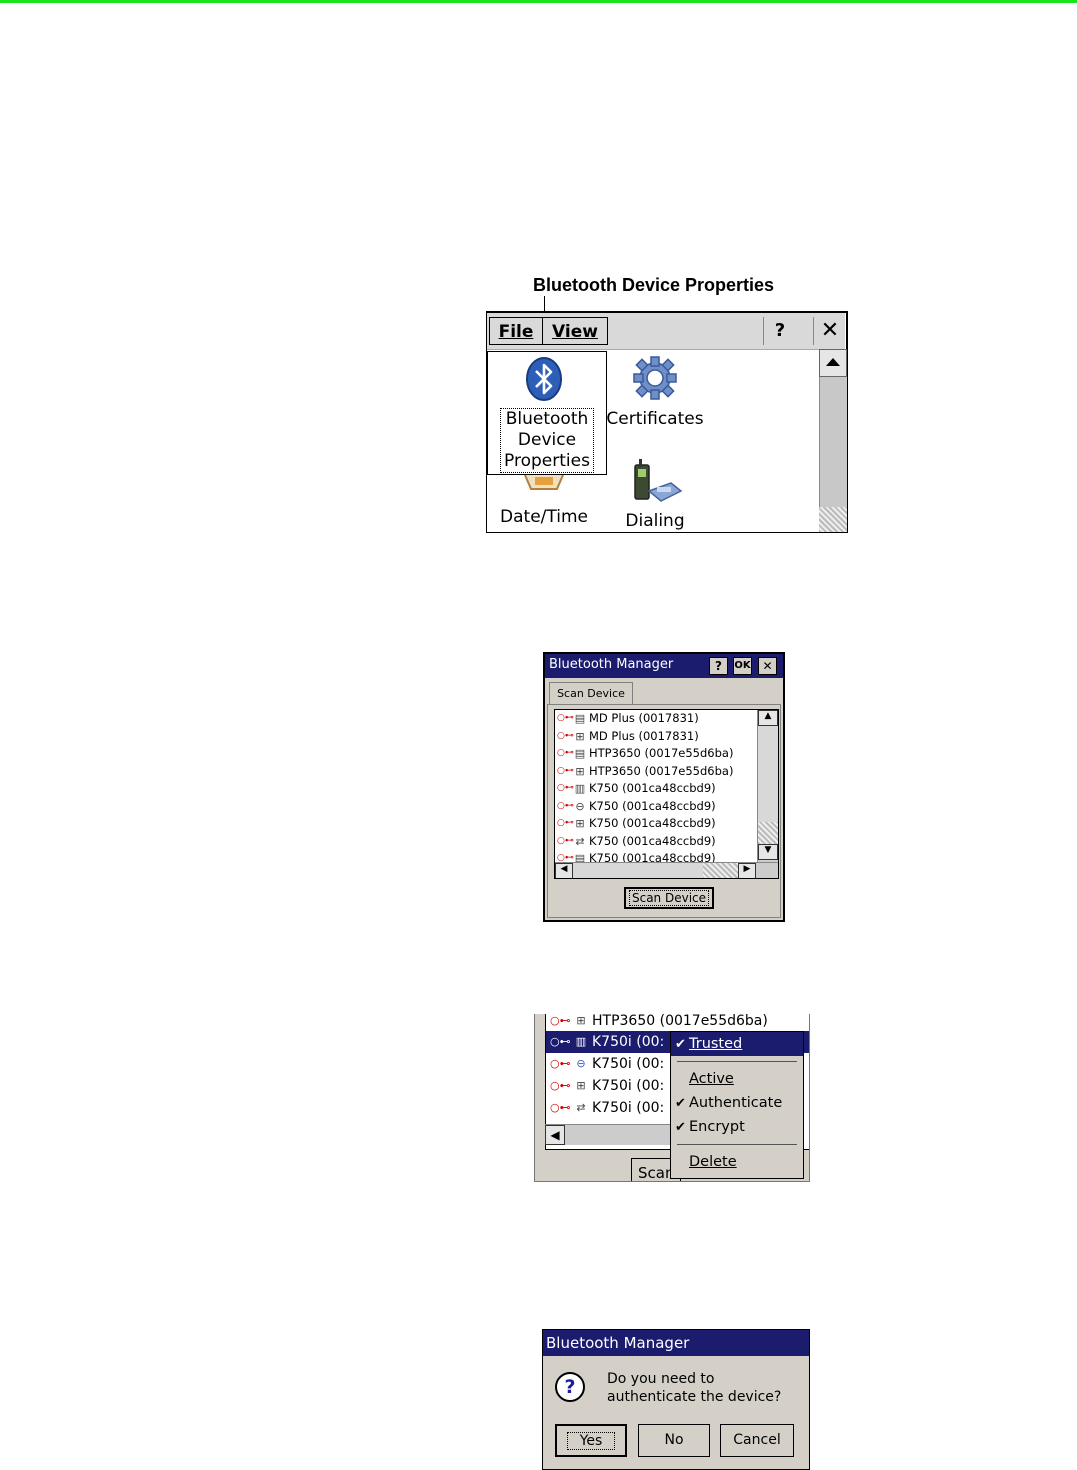 The width and height of the screenshot is (1077, 1470). I want to click on scan-device-label: Scan Device, so click(669, 898).